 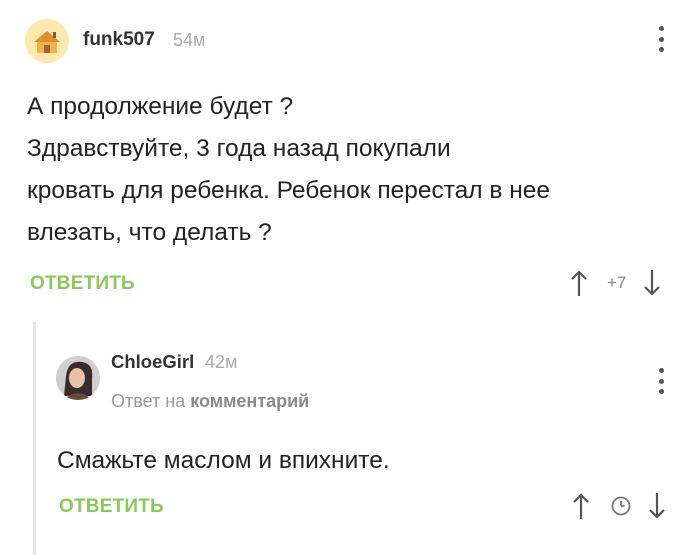 What do you see at coordinates (34, 438) in the screenshot?
I see `thread-line` at bounding box center [34, 438].